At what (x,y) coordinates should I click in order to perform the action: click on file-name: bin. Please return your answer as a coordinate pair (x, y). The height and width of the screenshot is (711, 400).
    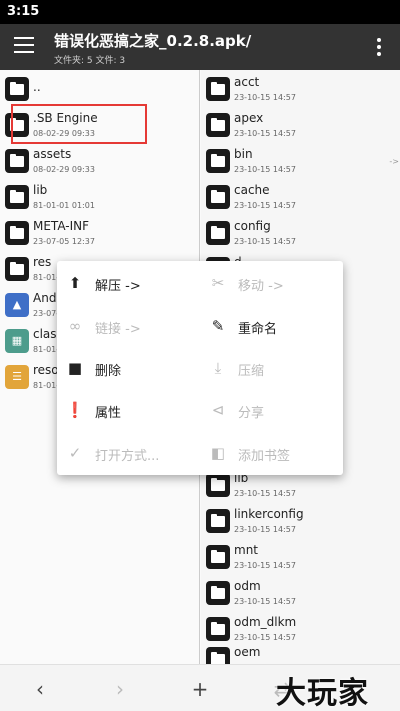
    Looking at the image, I should click on (243, 154).